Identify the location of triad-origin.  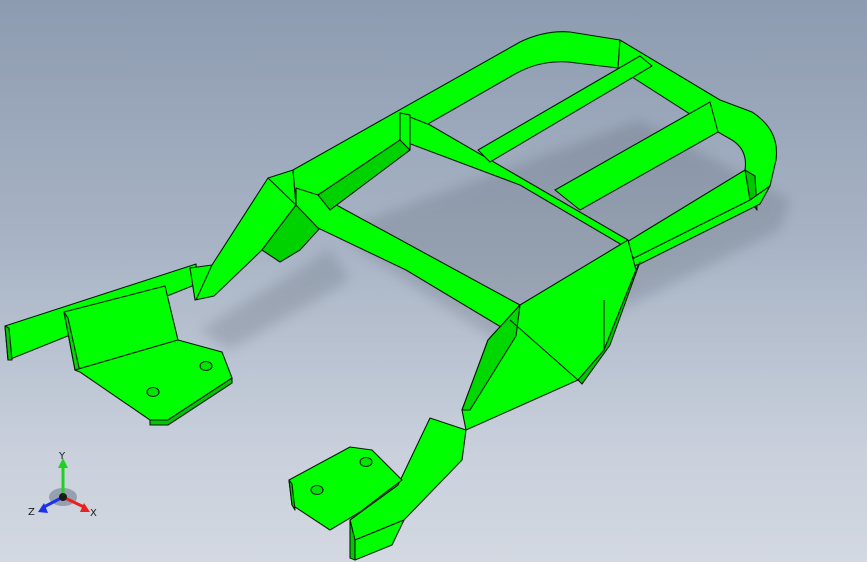
(63, 497).